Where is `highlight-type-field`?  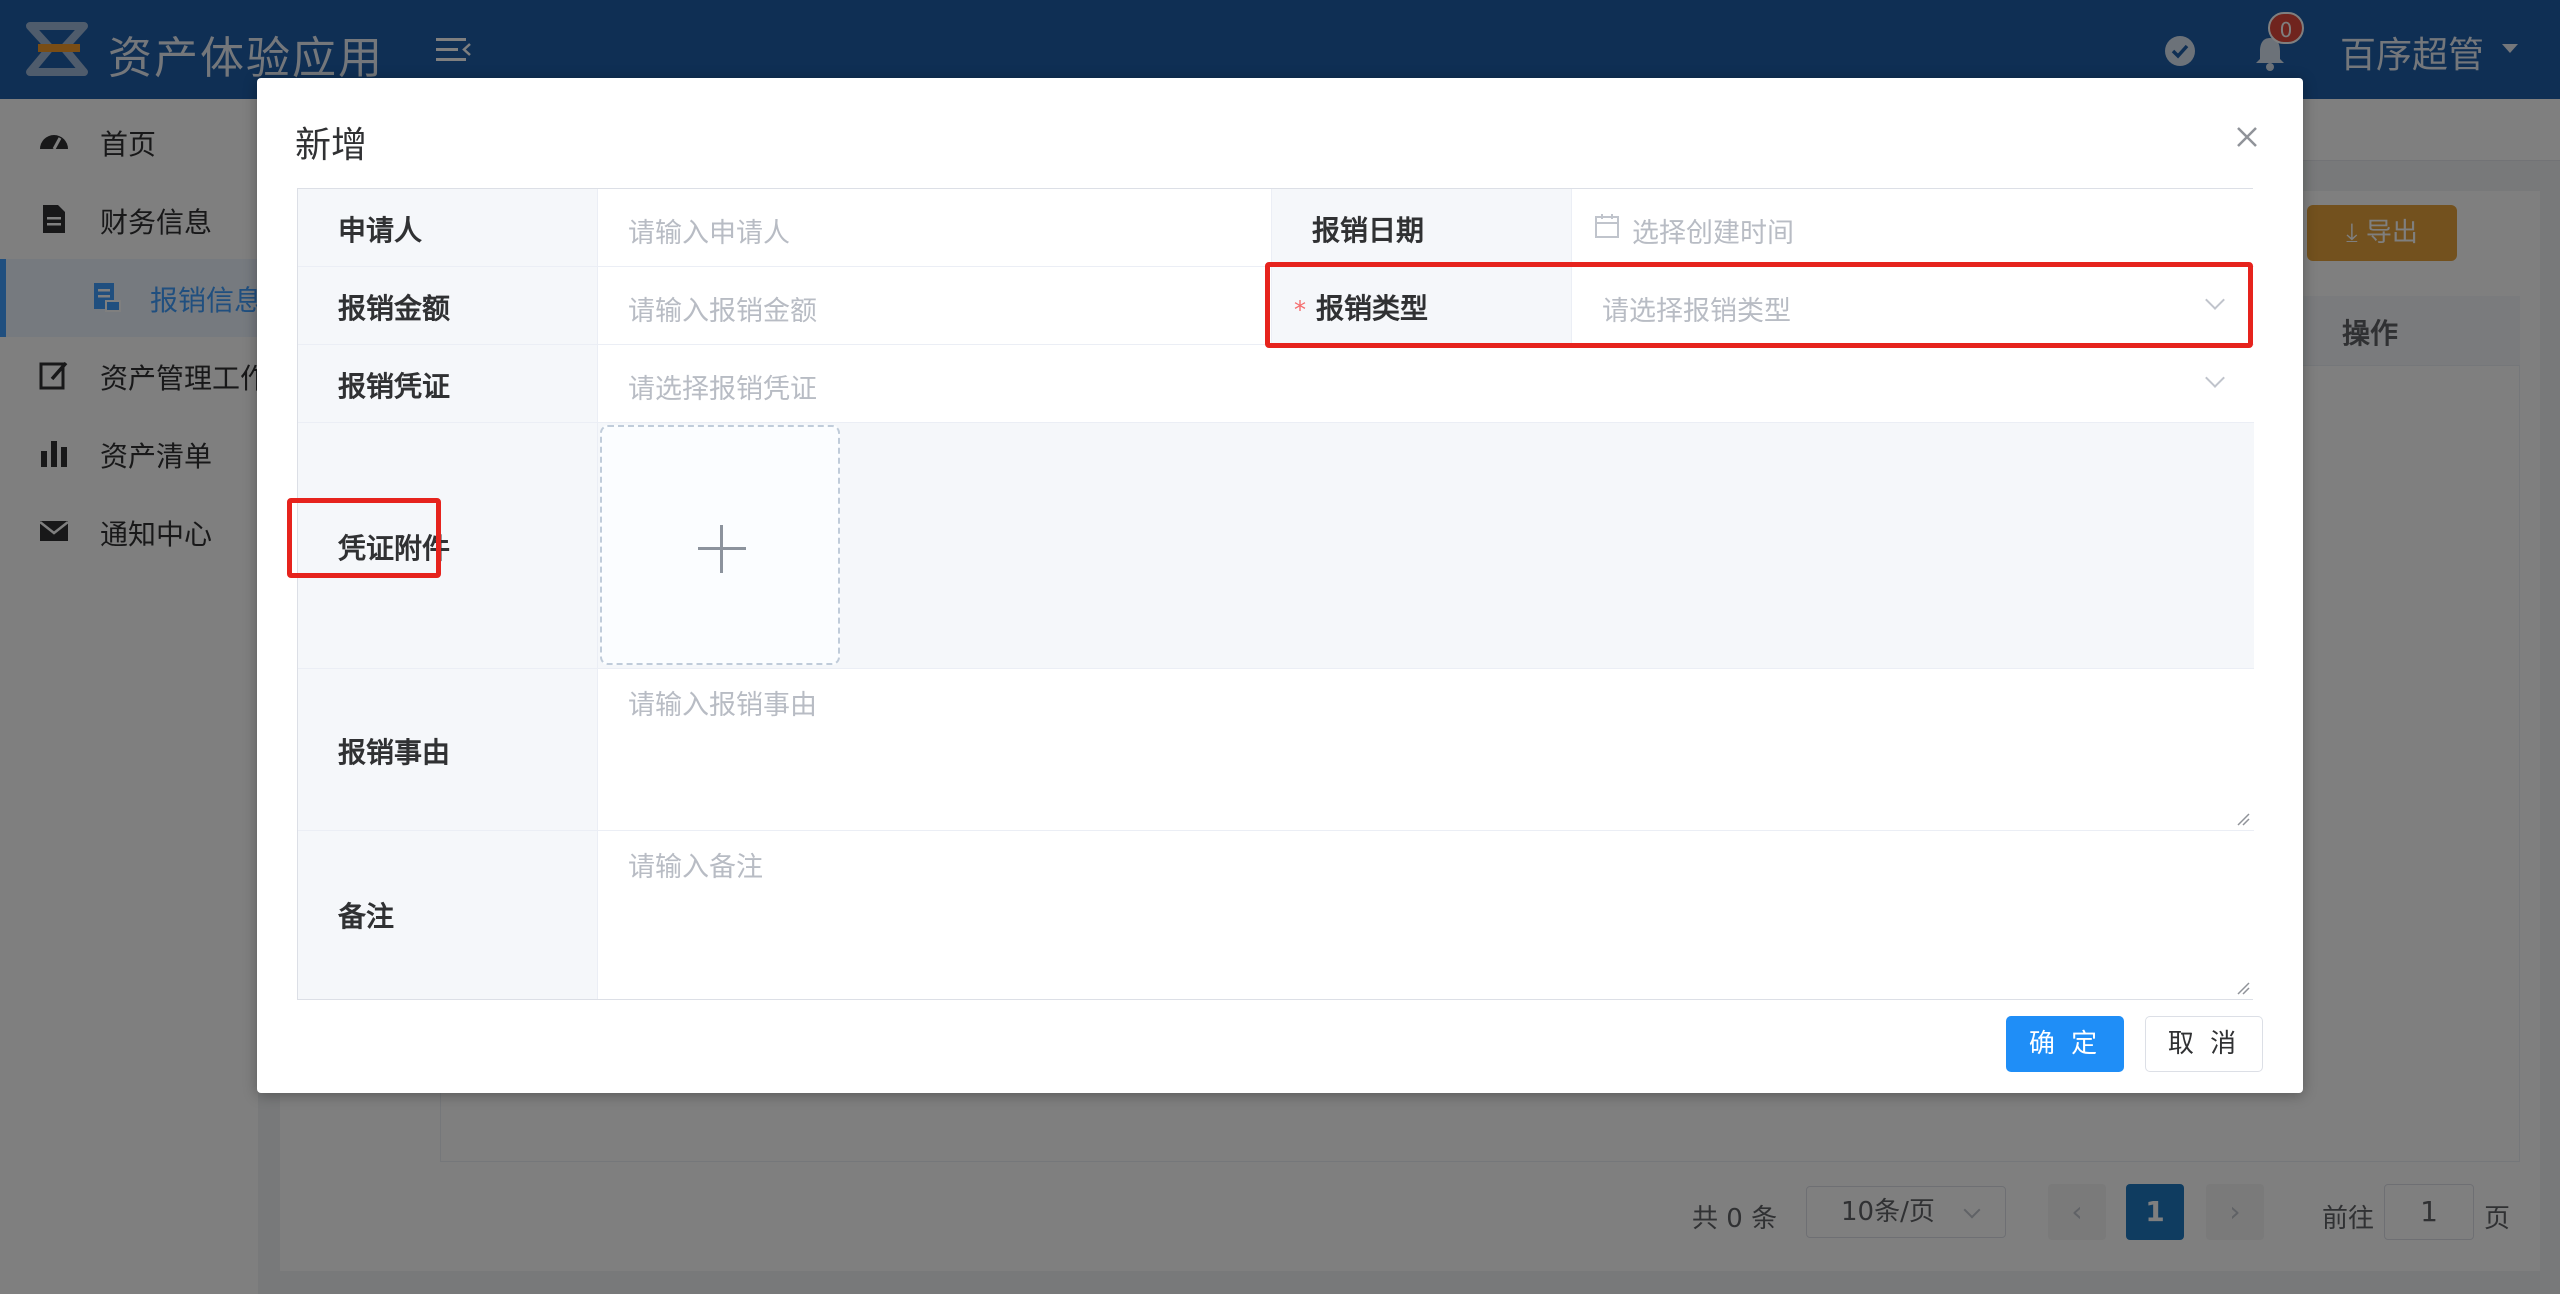
highlight-type-field is located at coordinates (1759, 305).